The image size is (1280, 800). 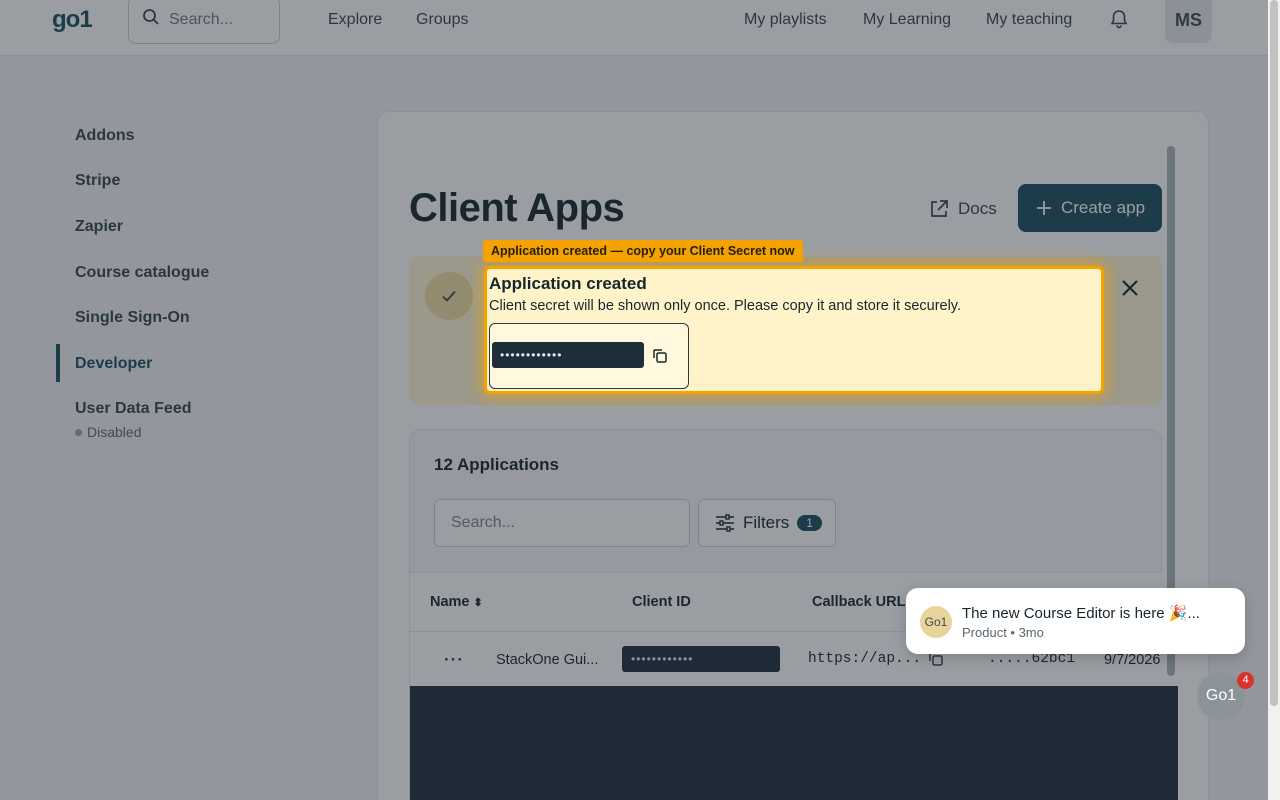 What do you see at coordinates (939, 208) in the screenshot?
I see `external-link-icon` at bounding box center [939, 208].